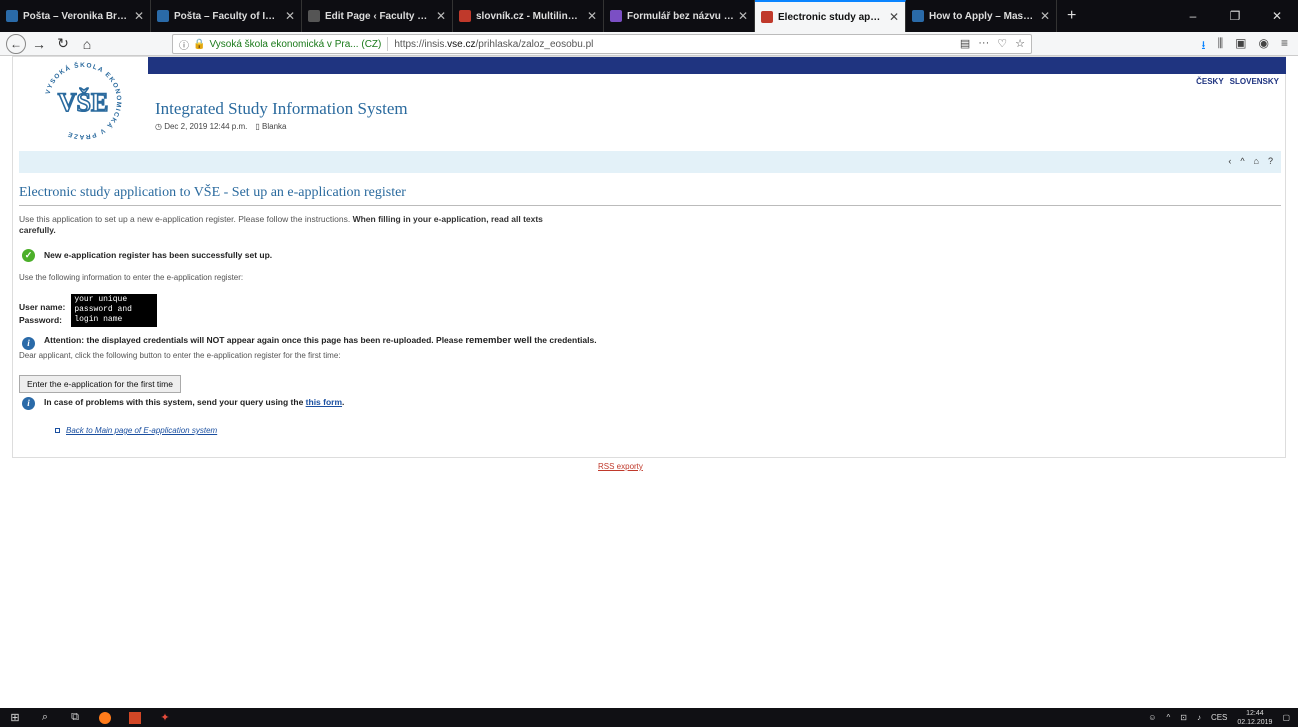 Image resolution: width=1298 pixels, height=727 pixels. I want to click on tab-label: Edit Page ‹ Faculty of Informatics a, so click(378, 16).